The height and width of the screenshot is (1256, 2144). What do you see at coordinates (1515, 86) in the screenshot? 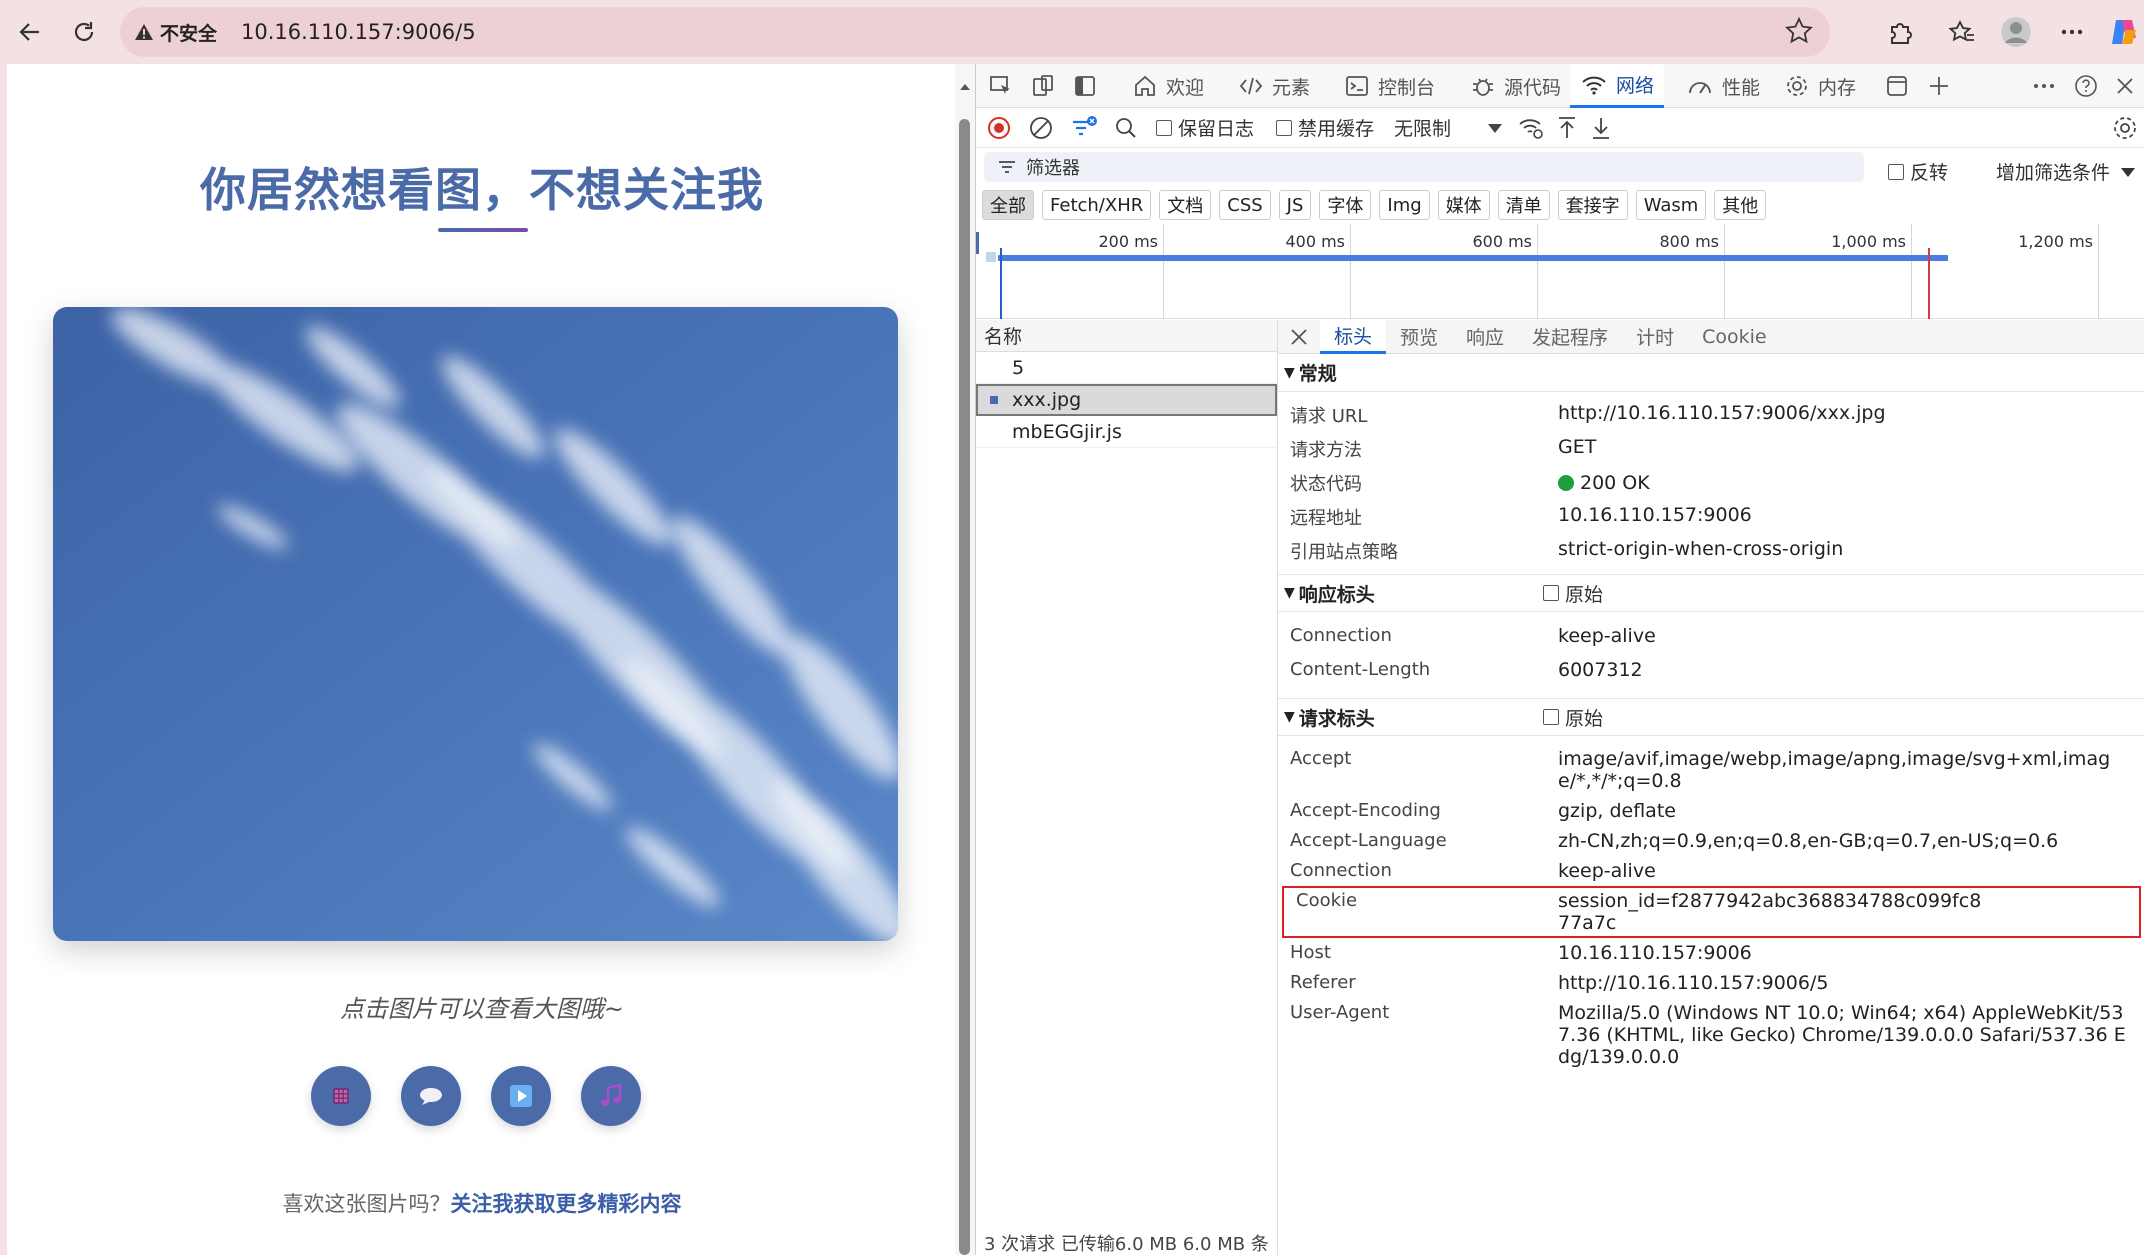
I see `tab-sources: 源代码` at bounding box center [1515, 86].